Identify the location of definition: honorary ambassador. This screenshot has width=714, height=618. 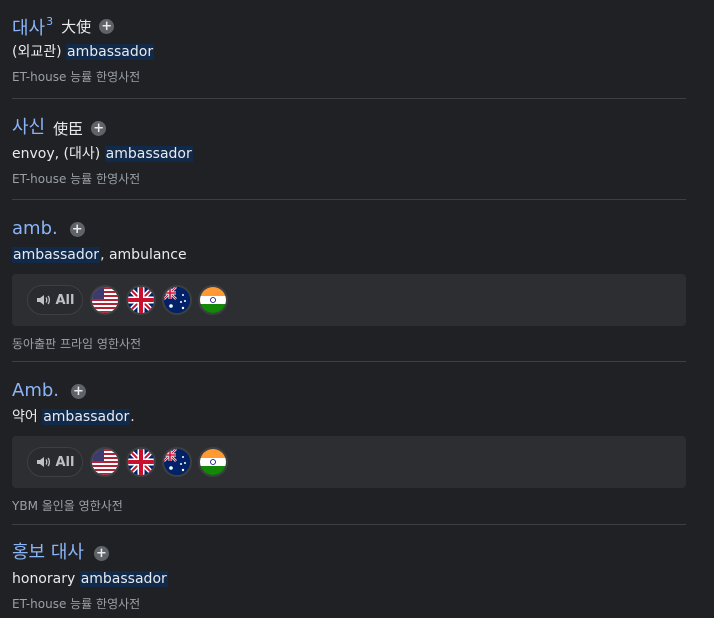
(90, 579).